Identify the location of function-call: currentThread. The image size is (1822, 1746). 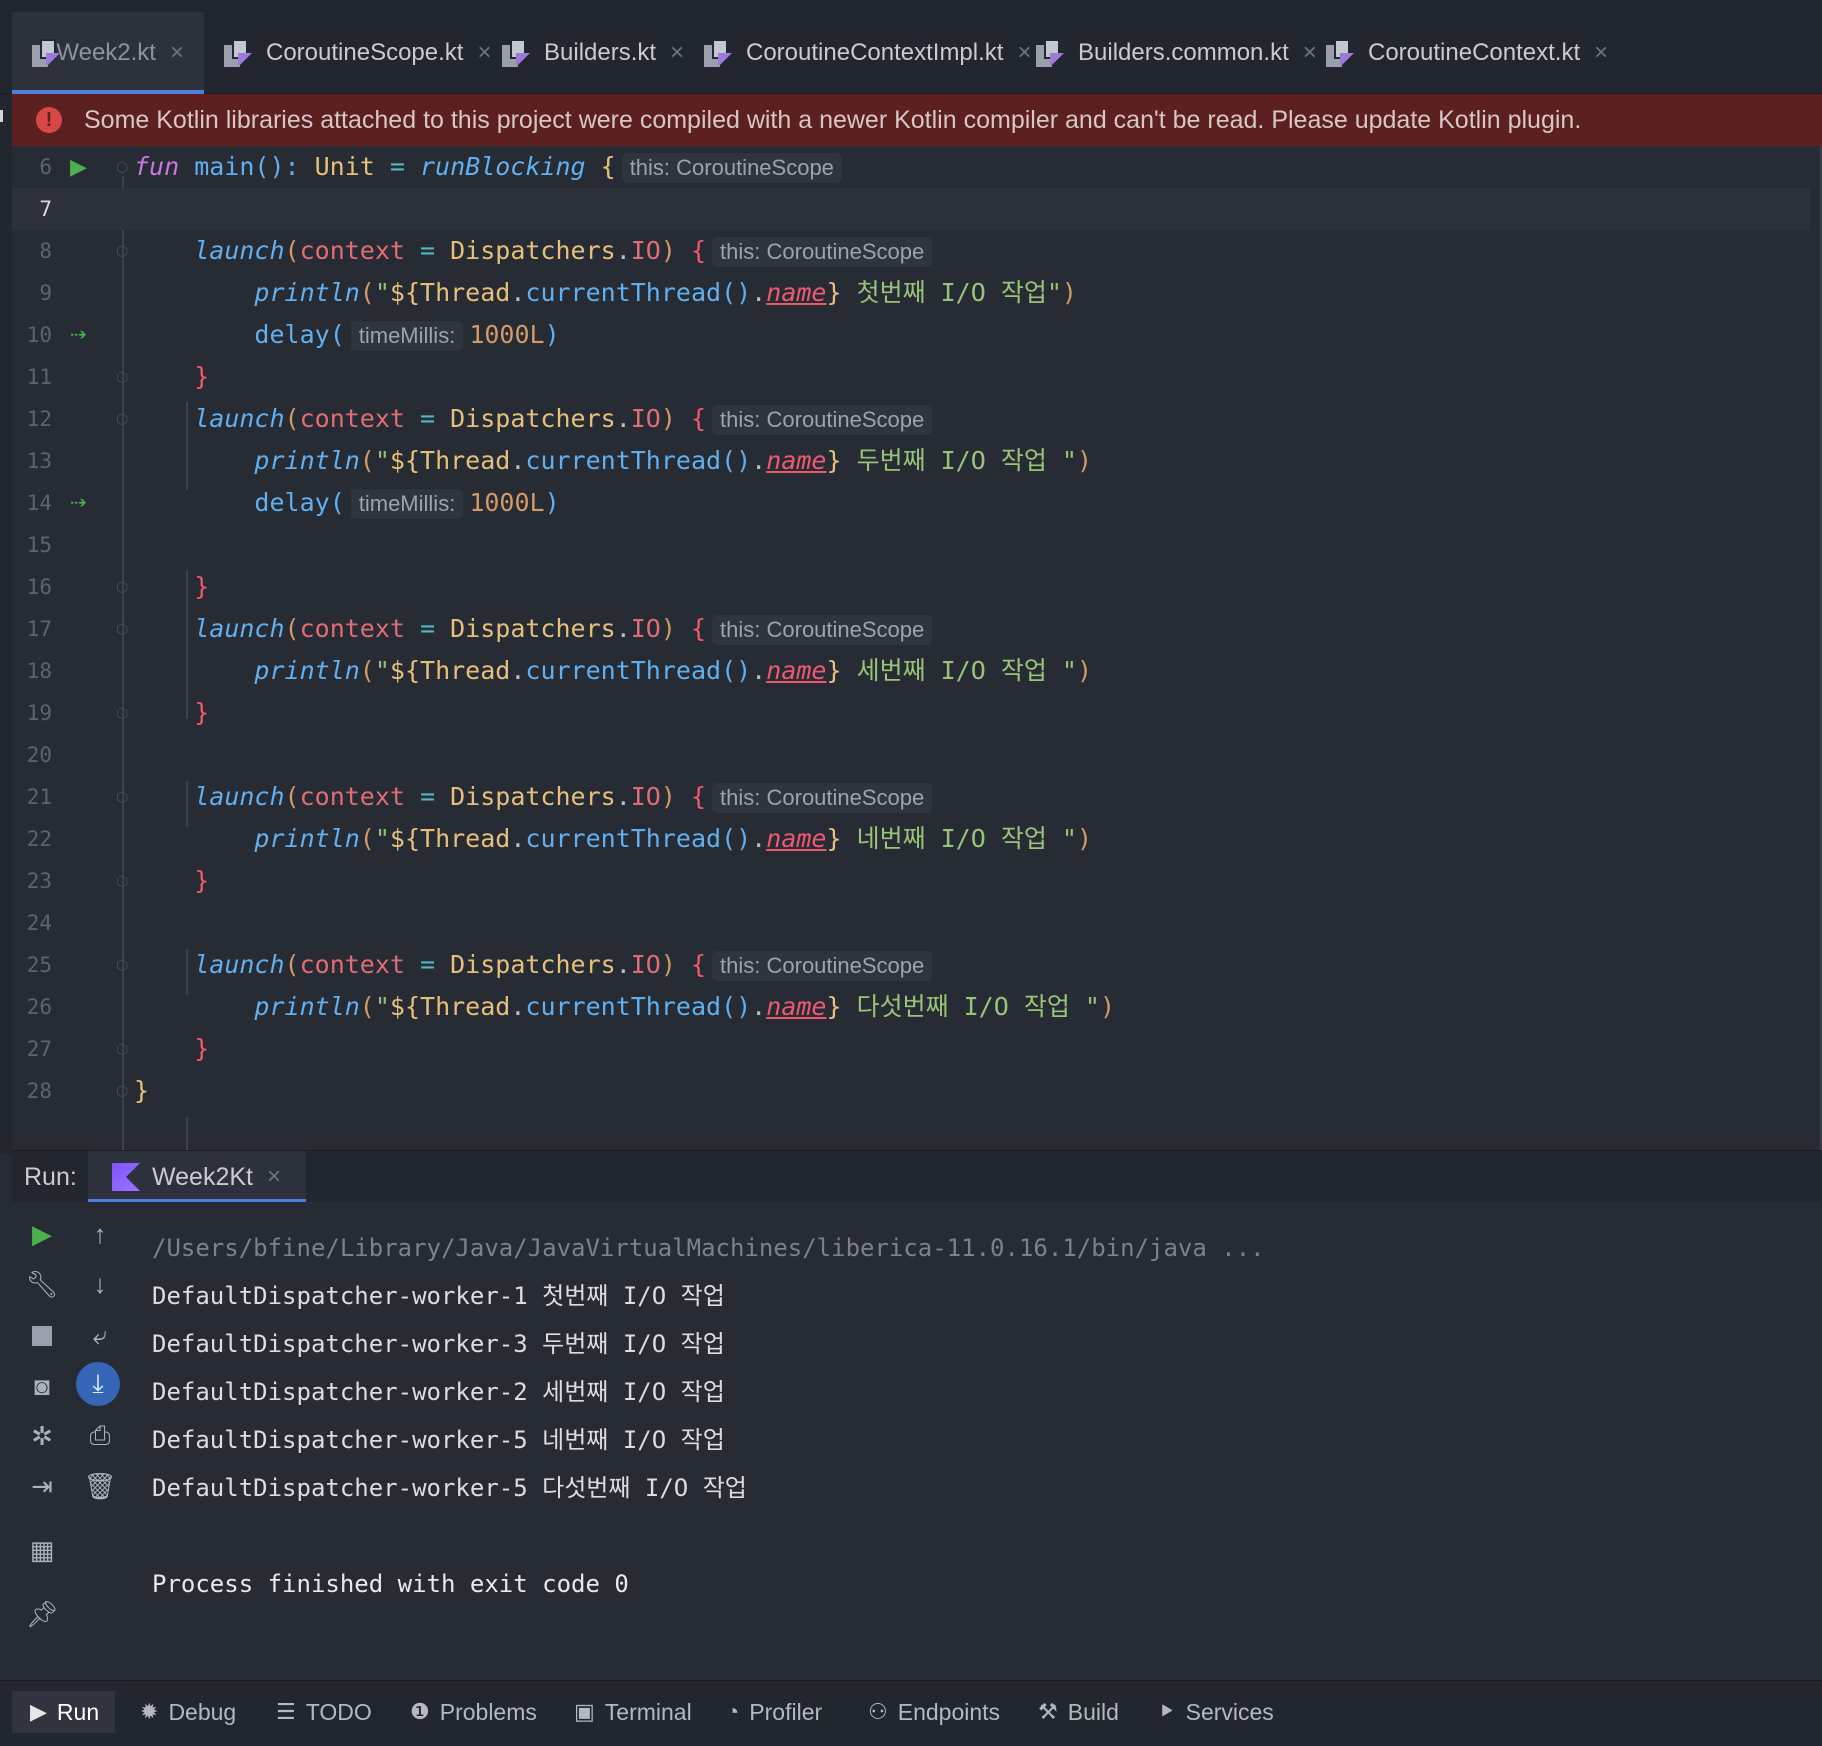
(623, 460).